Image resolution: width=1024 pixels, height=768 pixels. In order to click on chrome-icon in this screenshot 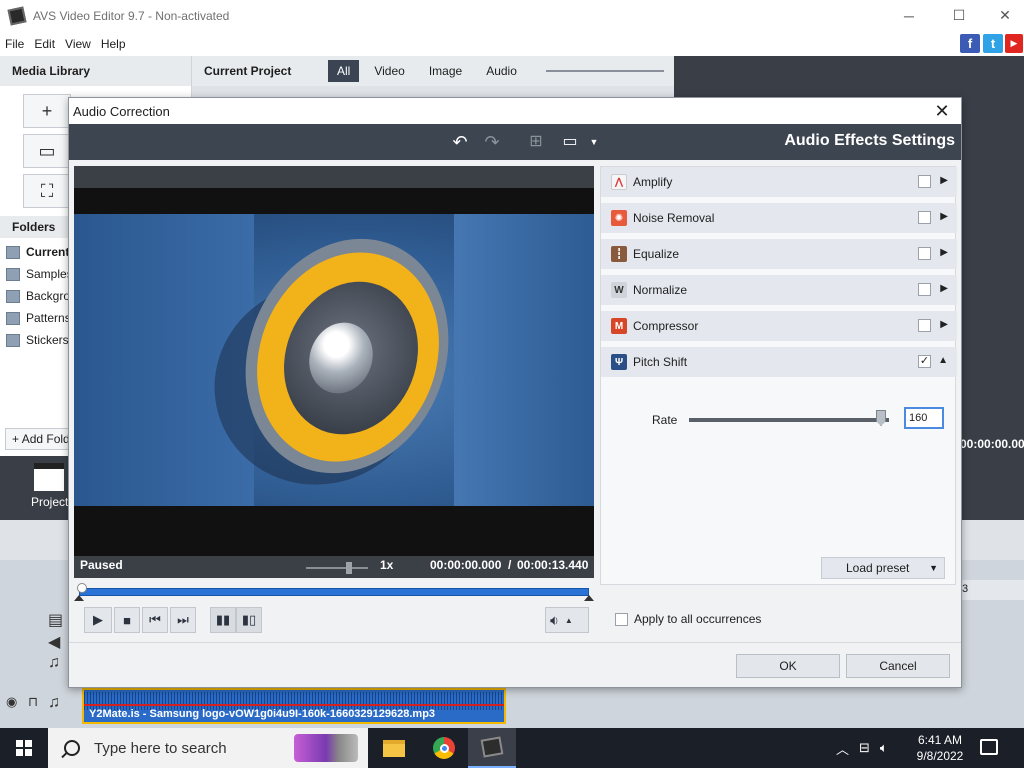, I will do `click(444, 748)`.